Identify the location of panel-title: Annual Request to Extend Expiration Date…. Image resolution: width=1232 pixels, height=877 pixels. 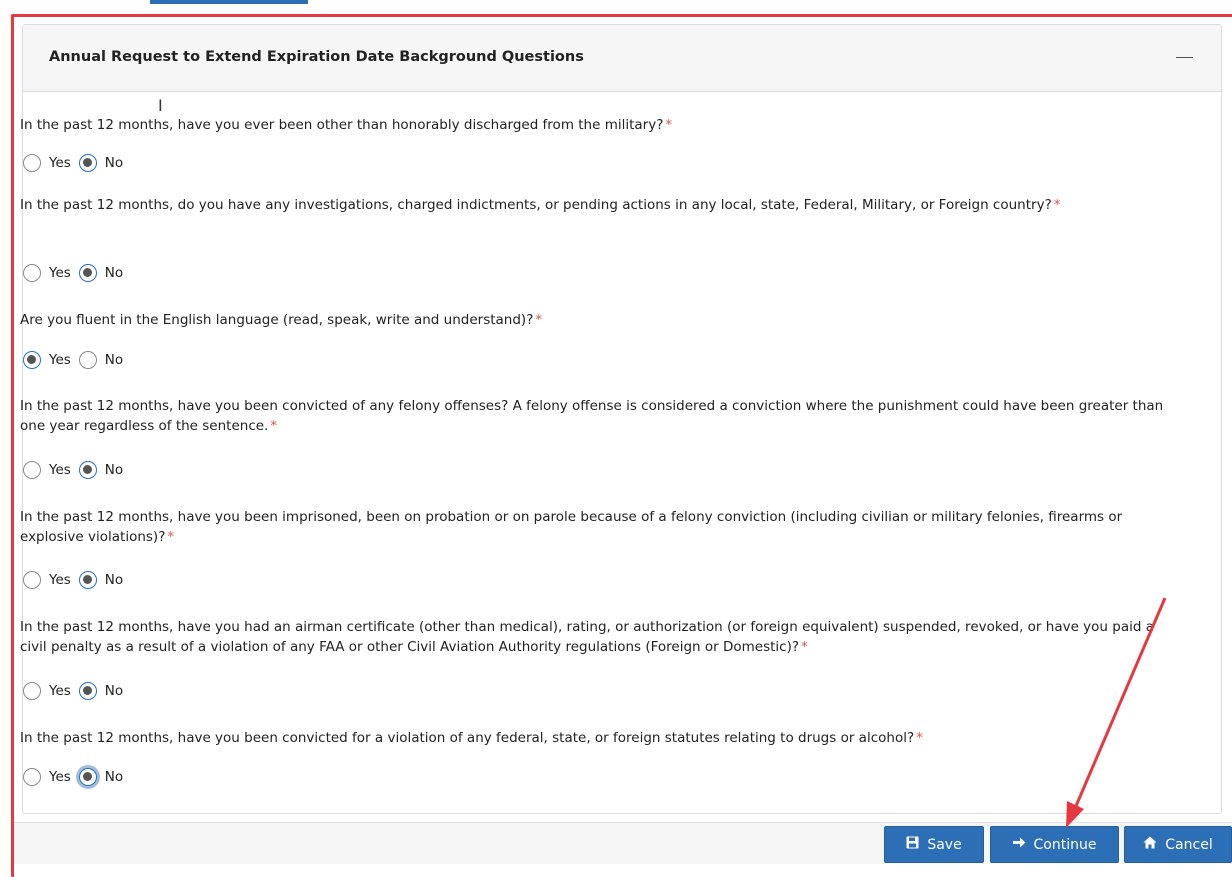
(316, 57).